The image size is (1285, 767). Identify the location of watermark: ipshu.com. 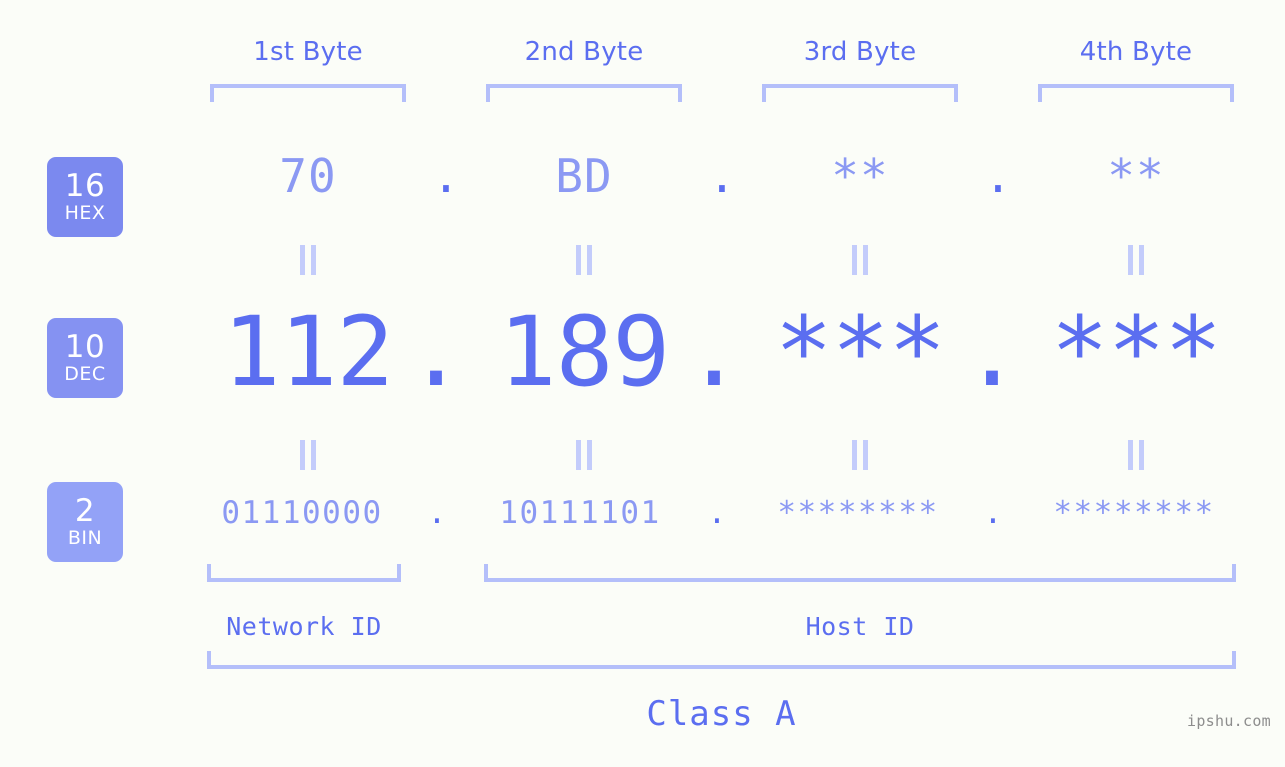
(1229, 721).